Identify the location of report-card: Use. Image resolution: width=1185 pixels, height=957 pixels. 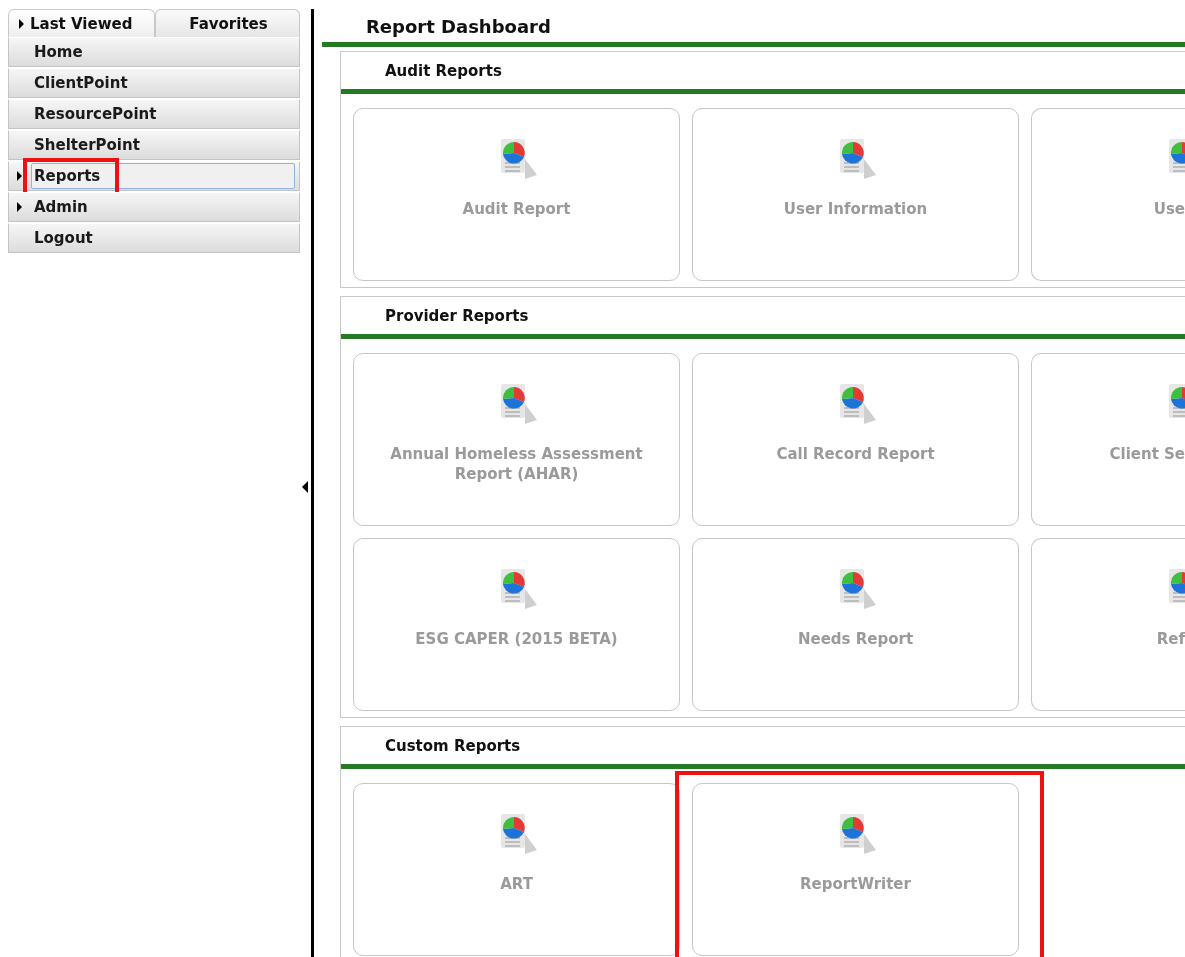
(1108, 194).